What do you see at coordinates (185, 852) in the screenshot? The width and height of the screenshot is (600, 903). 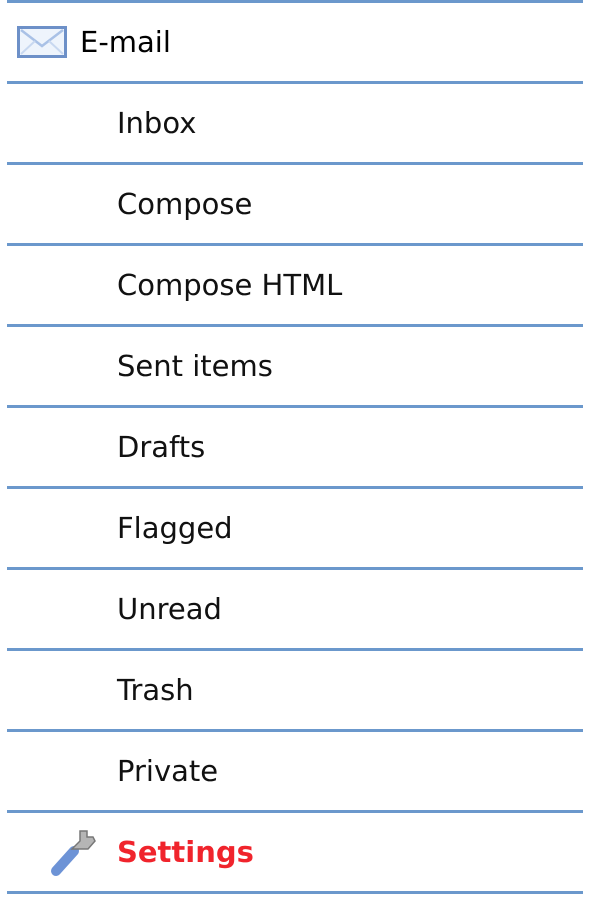 I see `menu-item: Settings` at bounding box center [185, 852].